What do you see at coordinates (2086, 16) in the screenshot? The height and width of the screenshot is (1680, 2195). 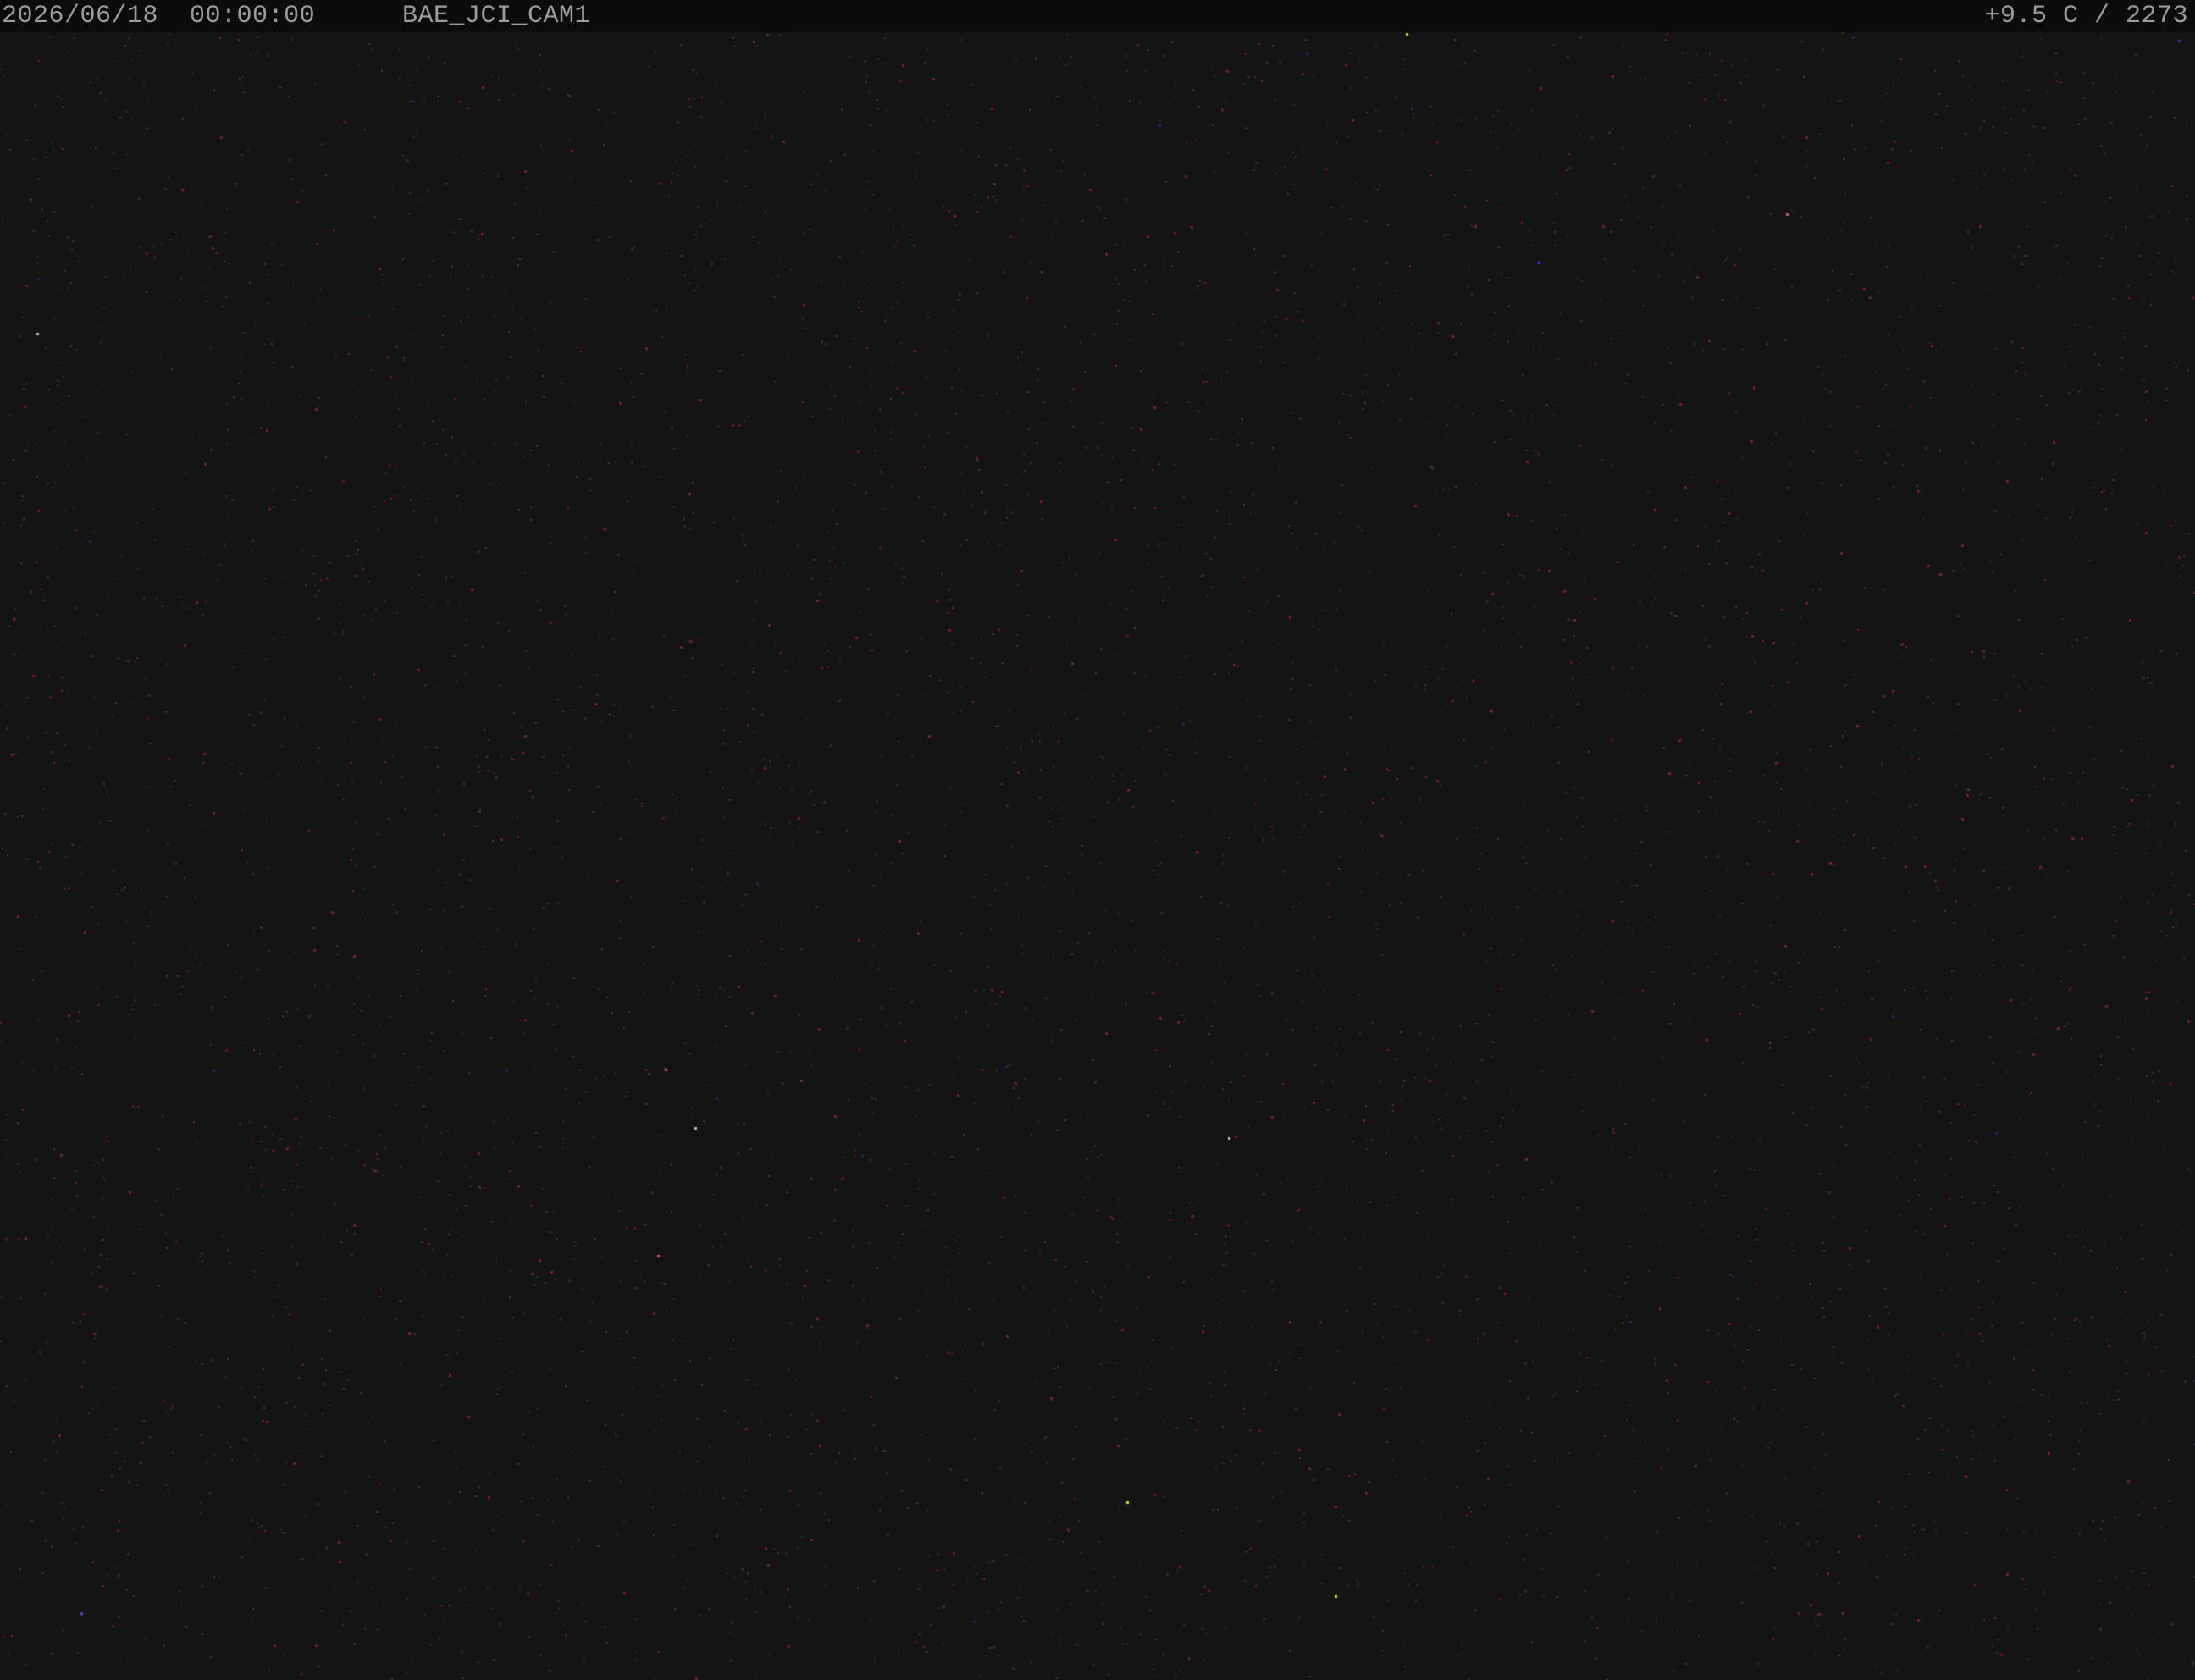 I see `osd-status-readout: +9.5 C / 2273` at bounding box center [2086, 16].